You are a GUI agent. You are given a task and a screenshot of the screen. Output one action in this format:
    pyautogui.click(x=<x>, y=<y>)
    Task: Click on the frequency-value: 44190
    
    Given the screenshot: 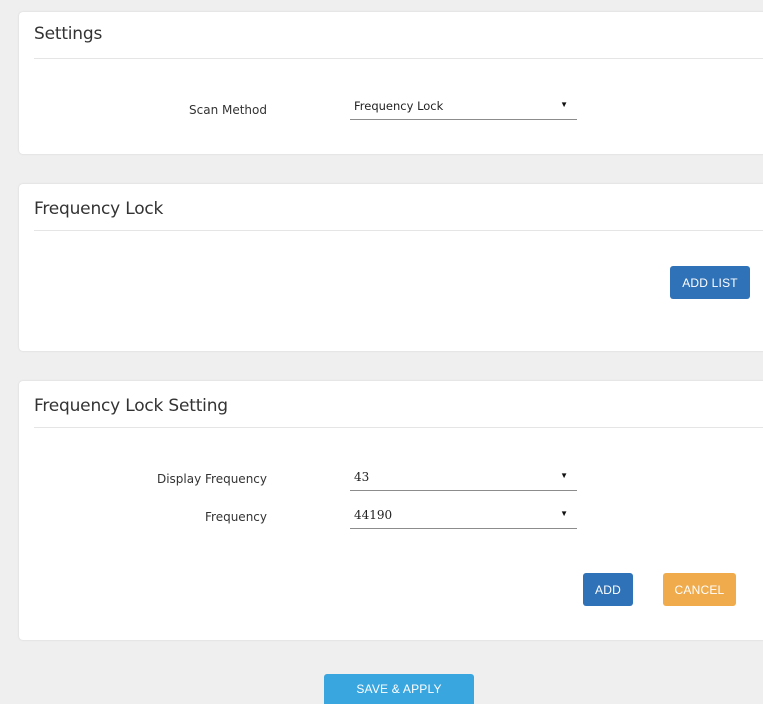 What is the action you would take?
    pyautogui.click(x=373, y=515)
    